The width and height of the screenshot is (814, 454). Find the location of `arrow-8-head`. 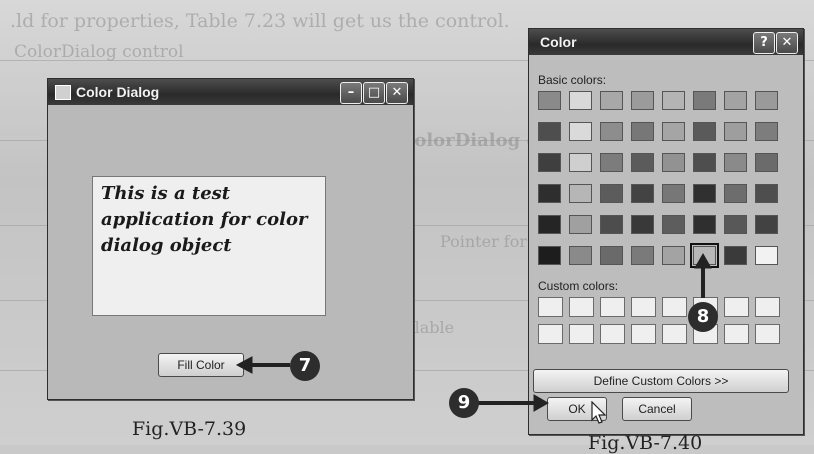

arrow-8-head is located at coordinates (703, 260).